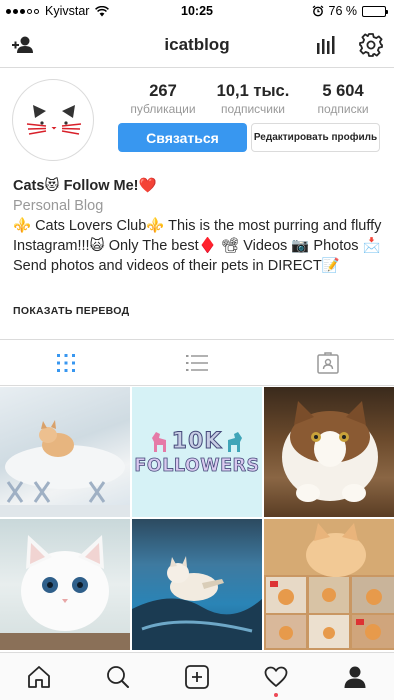 The width and height of the screenshot is (394, 700). I want to click on stat-posts: 267 публикации, so click(163, 99).